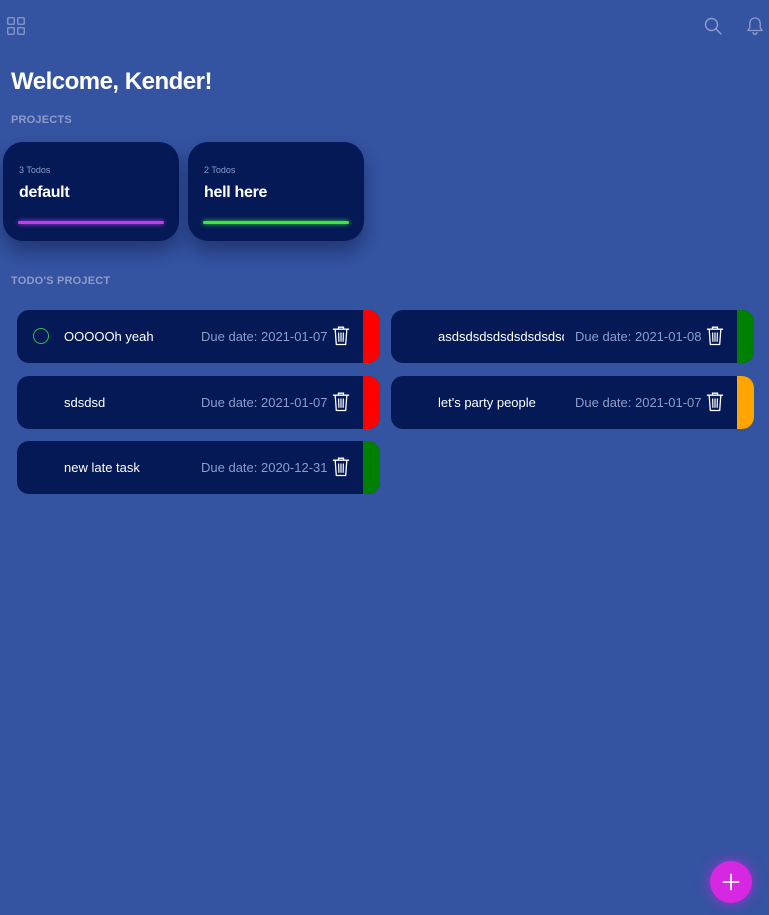 The height and width of the screenshot is (915, 769). Describe the element at coordinates (501, 336) in the screenshot. I see `todo-title: asdsdsdsdsdsdsdsdsd` at that location.